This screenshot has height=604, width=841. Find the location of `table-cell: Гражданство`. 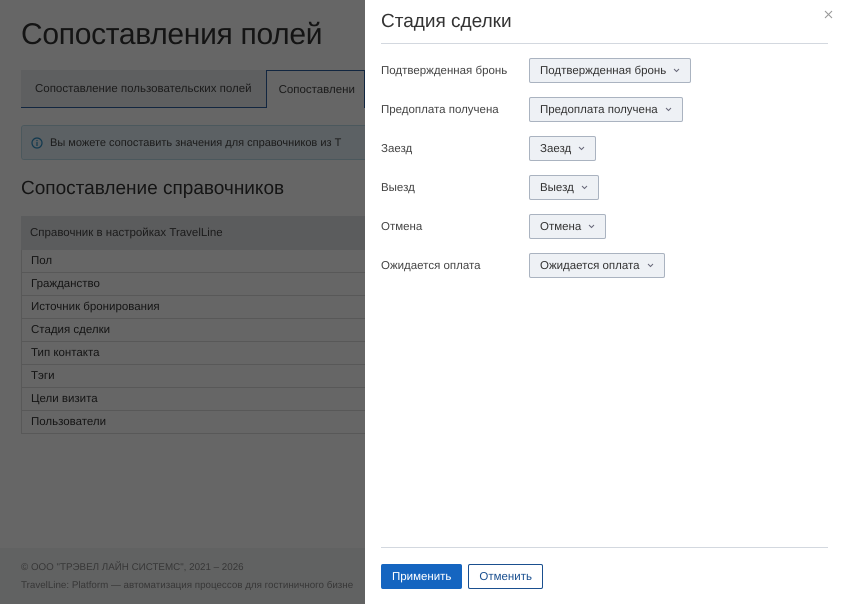

table-cell: Гражданство is located at coordinates (193, 284).